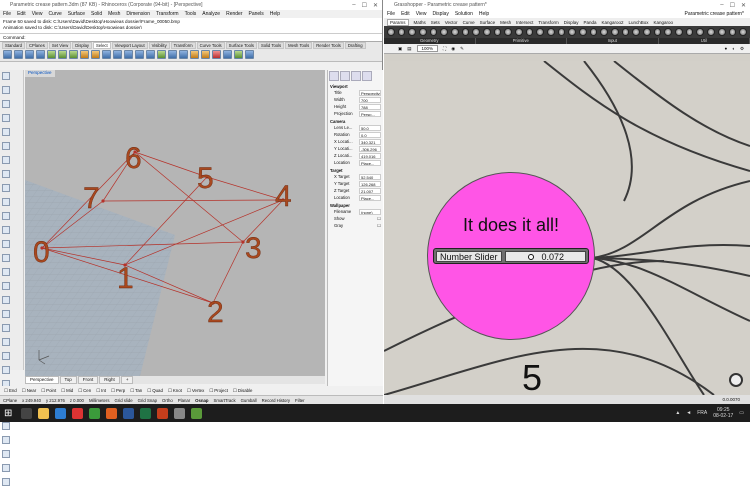 The height and width of the screenshot is (490, 750). What do you see at coordinates (275, 14) in the screenshot?
I see `menu-help: Help` at bounding box center [275, 14].